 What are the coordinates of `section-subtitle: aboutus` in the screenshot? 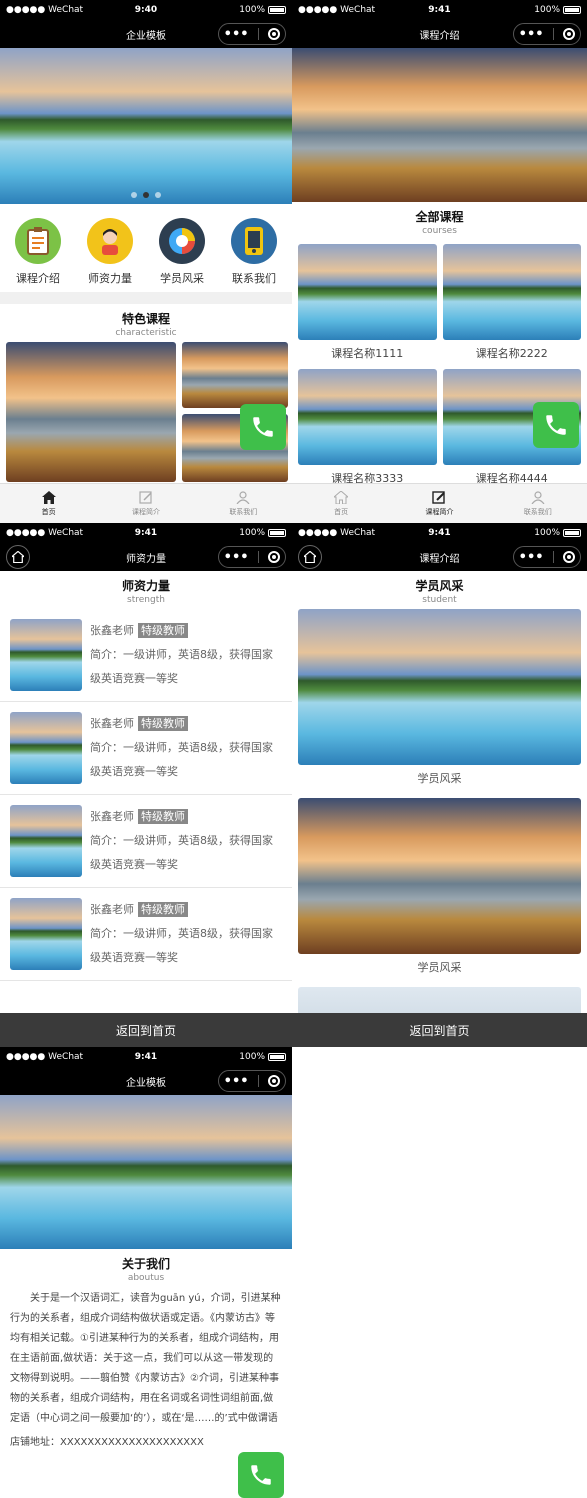 It's located at (146, 1278).